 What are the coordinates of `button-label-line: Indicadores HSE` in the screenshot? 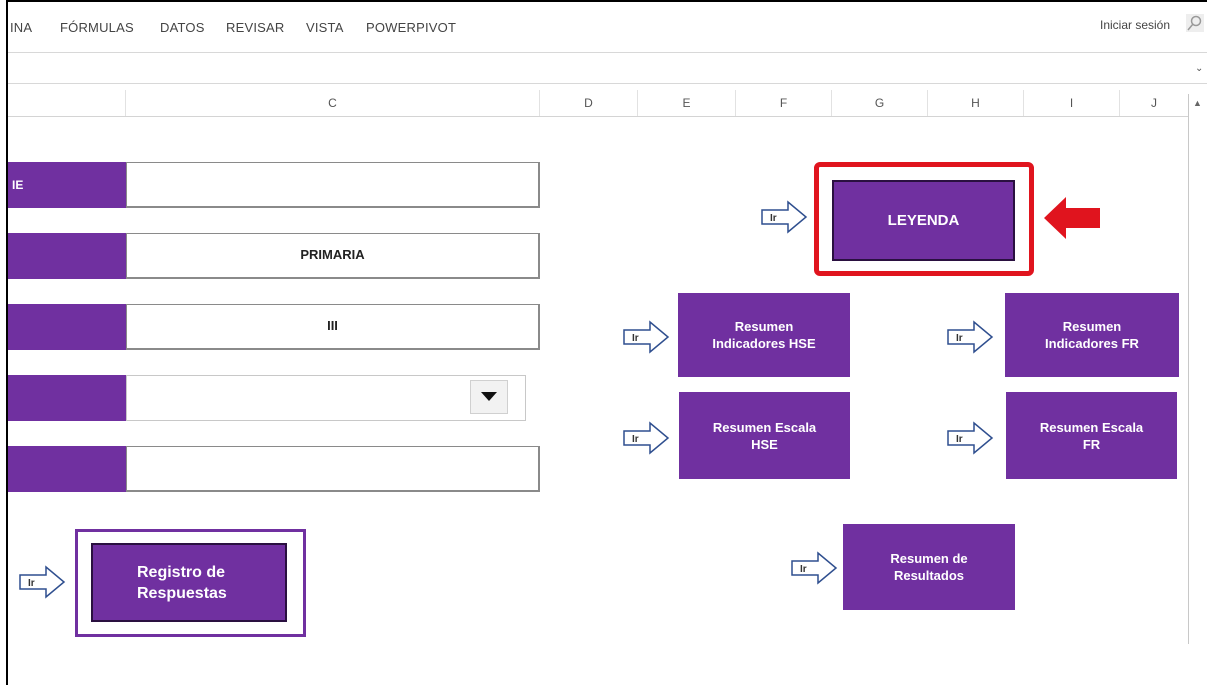 It's located at (764, 343).